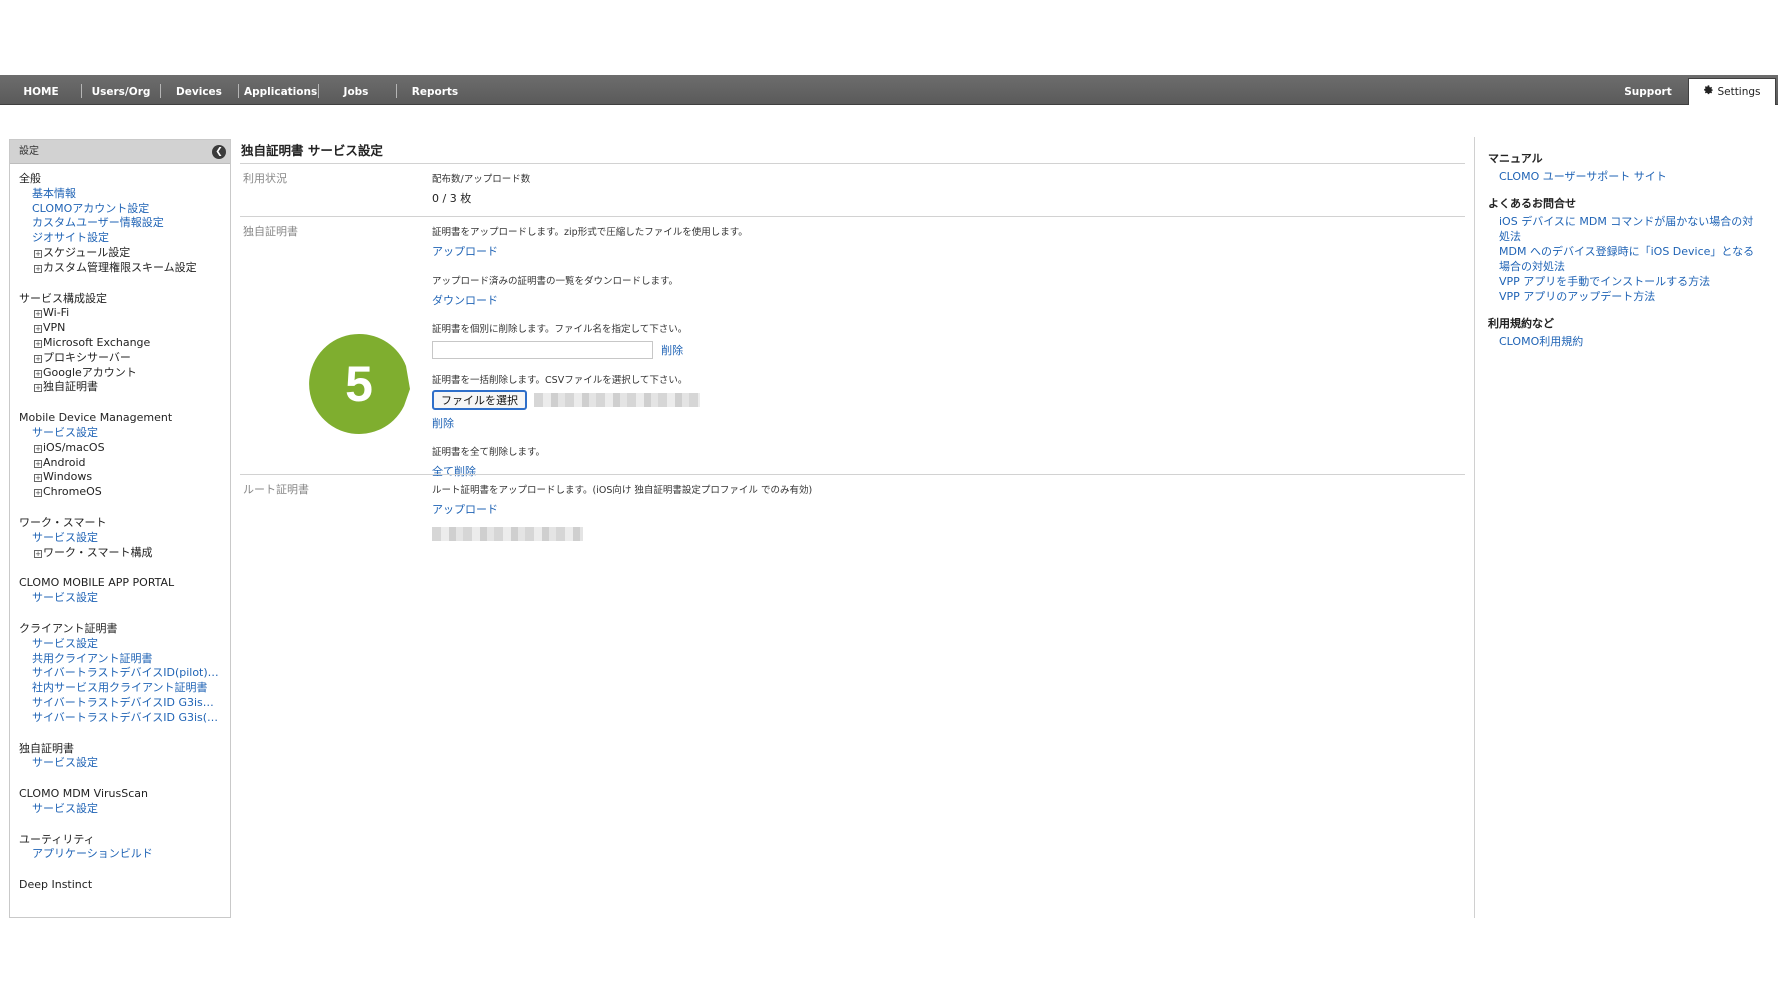 This screenshot has height=1000, width=1778. I want to click on help-section-heading: よくあるお問合せ, so click(1532, 203).